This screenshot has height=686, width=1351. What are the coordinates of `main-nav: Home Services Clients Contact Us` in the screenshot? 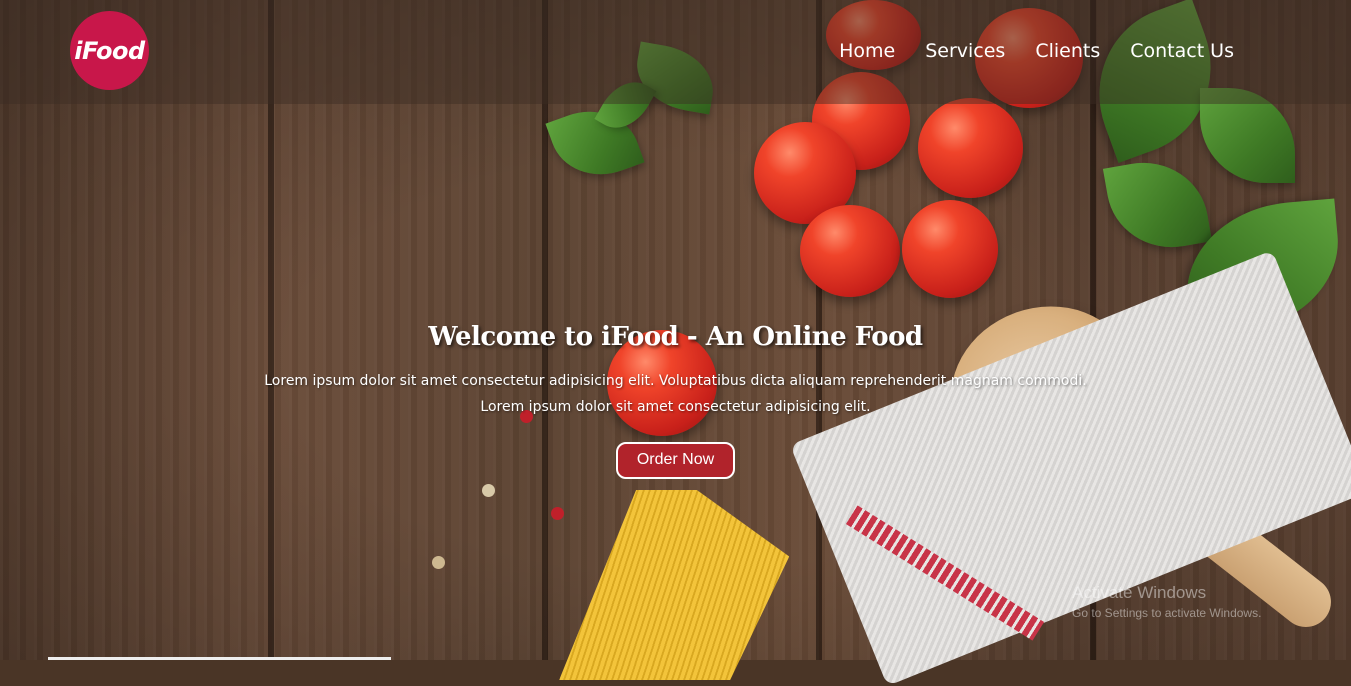 It's located at (1036, 51).